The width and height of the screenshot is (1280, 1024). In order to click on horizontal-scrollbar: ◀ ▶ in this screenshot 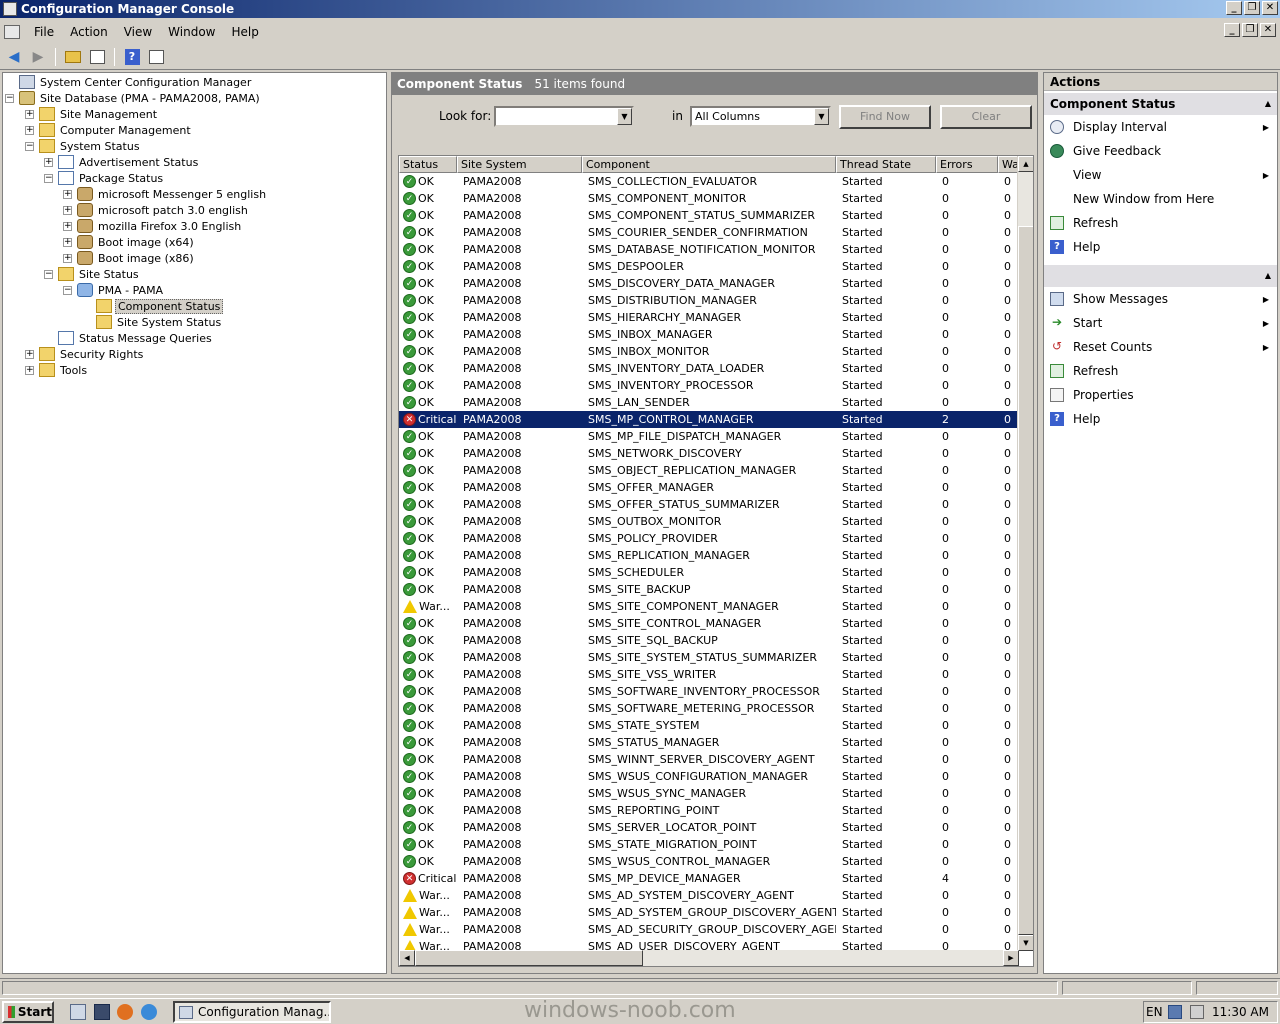, I will do `click(709, 958)`.